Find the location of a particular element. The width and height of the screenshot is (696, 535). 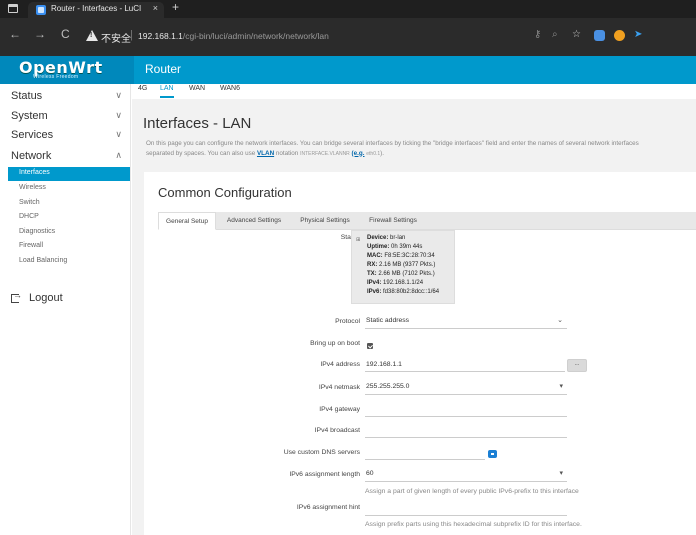

extension-icon is located at coordinates (599, 35).